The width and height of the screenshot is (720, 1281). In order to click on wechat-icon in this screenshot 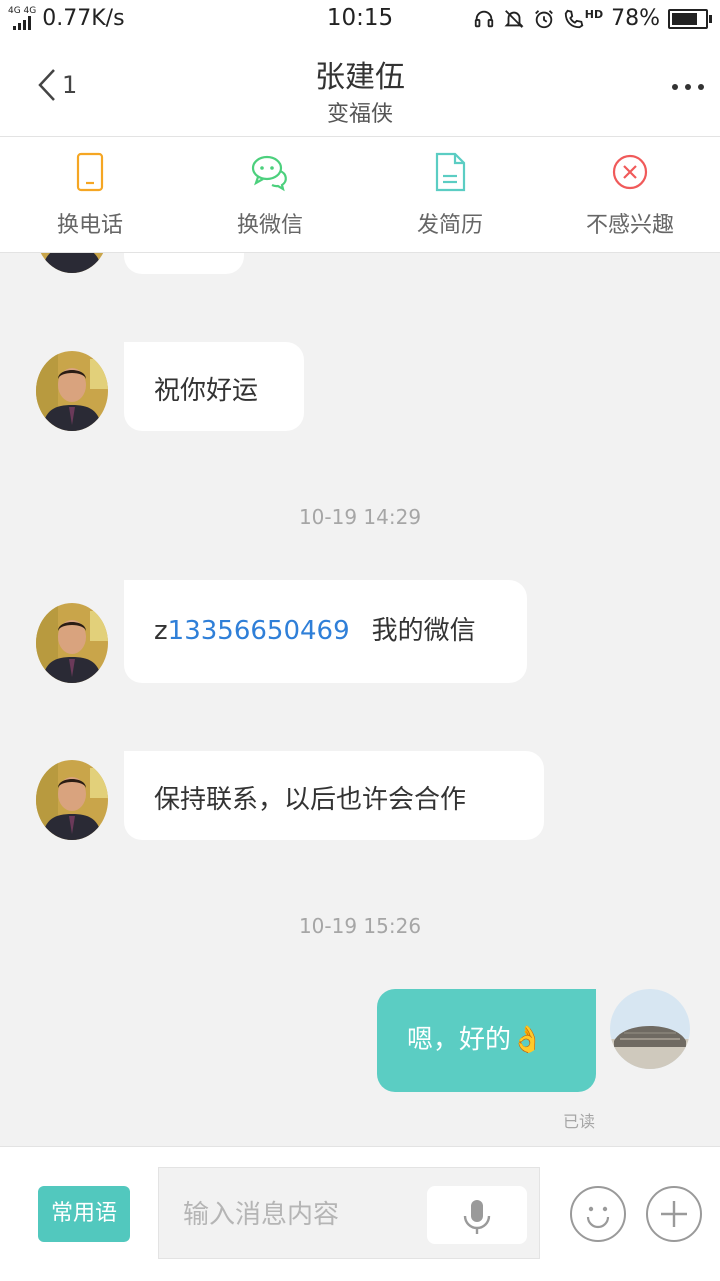, I will do `click(269, 173)`.